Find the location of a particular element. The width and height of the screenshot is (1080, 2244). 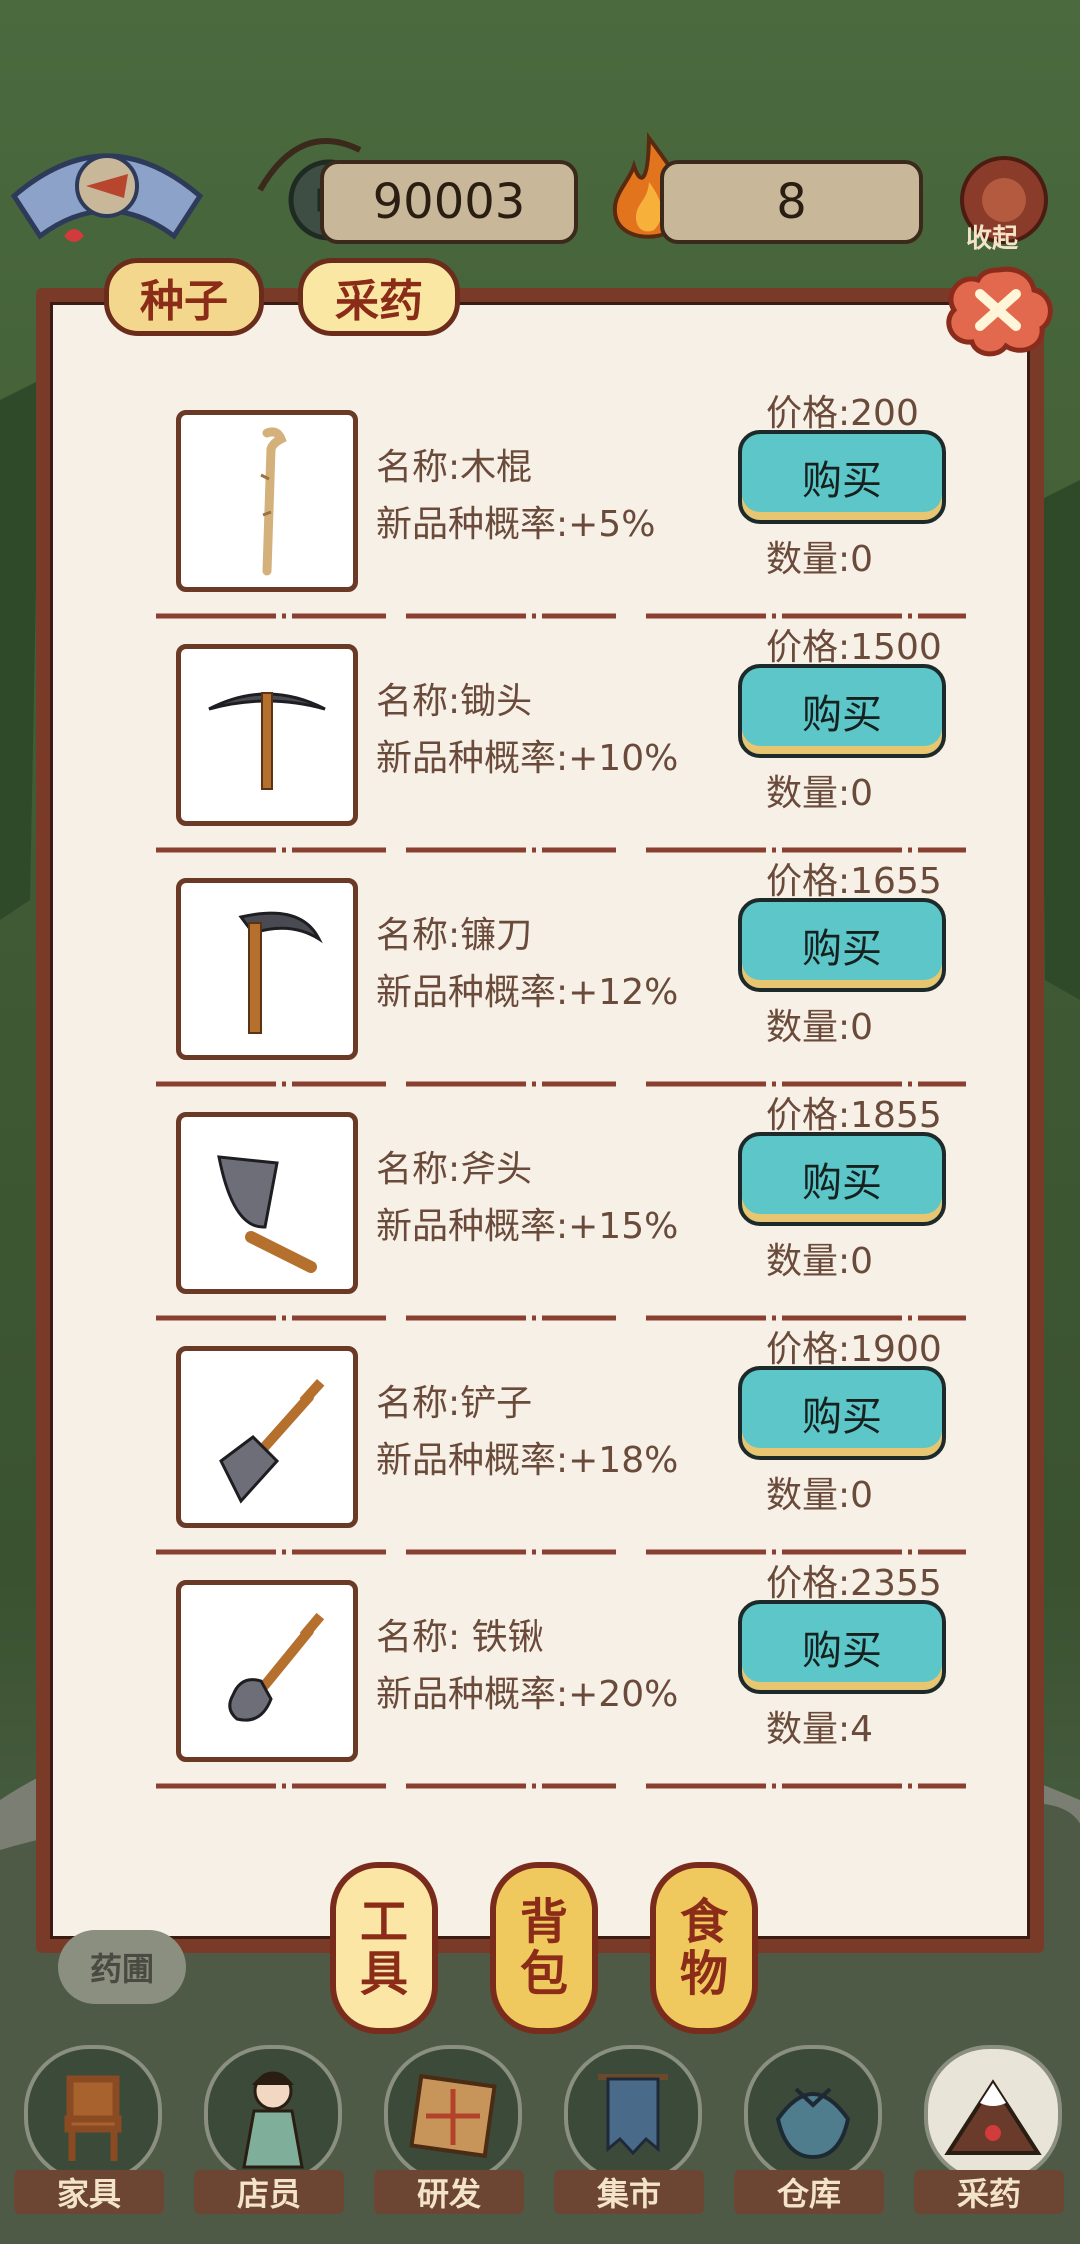

clerk-icon is located at coordinates (273, 2114).